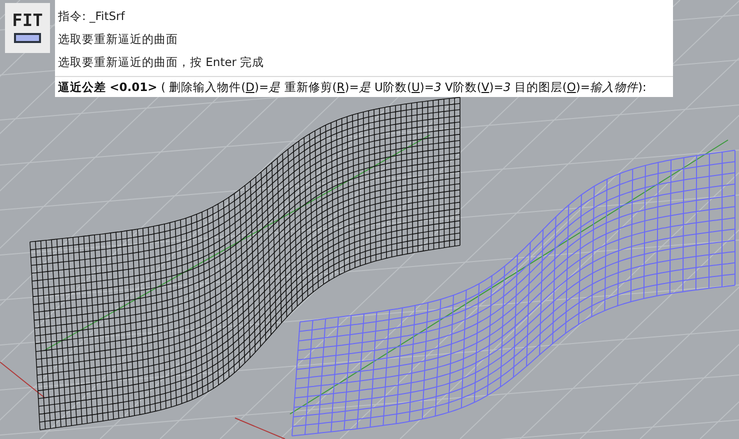  I want to click on command-icon: FIT, so click(27, 28).